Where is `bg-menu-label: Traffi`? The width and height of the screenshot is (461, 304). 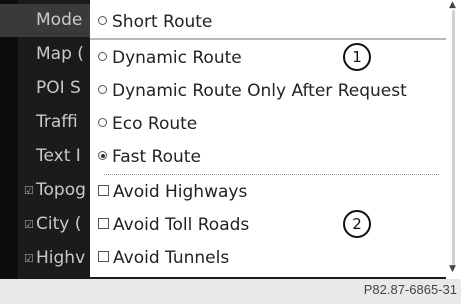 bg-menu-label: Traffi is located at coordinates (57, 122).